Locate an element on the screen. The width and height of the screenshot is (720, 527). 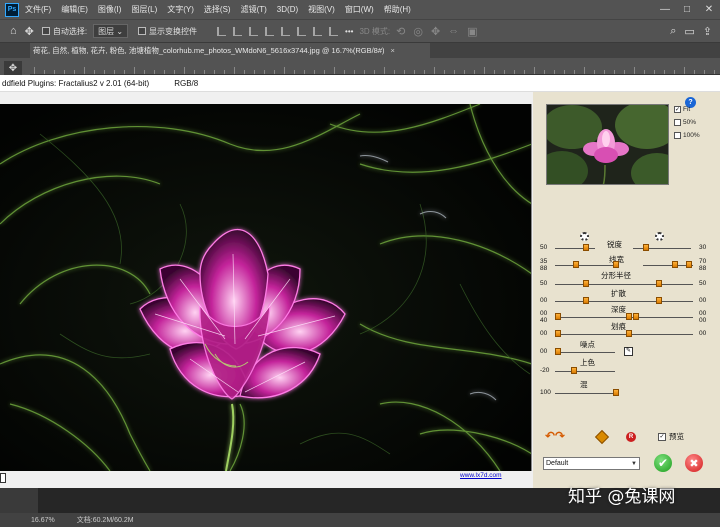
line-width-left-knob is located at coordinates (576, 264).